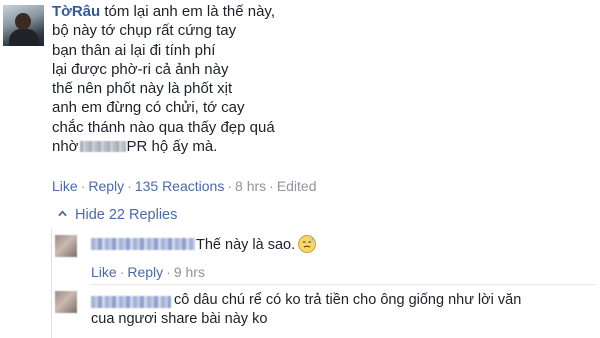 This screenshot has height=338, width=600. What do you see at coordinates (189, 272) in the screenshot?
I see `timestamp: 9 hrs` at bounding box center [189, 272].